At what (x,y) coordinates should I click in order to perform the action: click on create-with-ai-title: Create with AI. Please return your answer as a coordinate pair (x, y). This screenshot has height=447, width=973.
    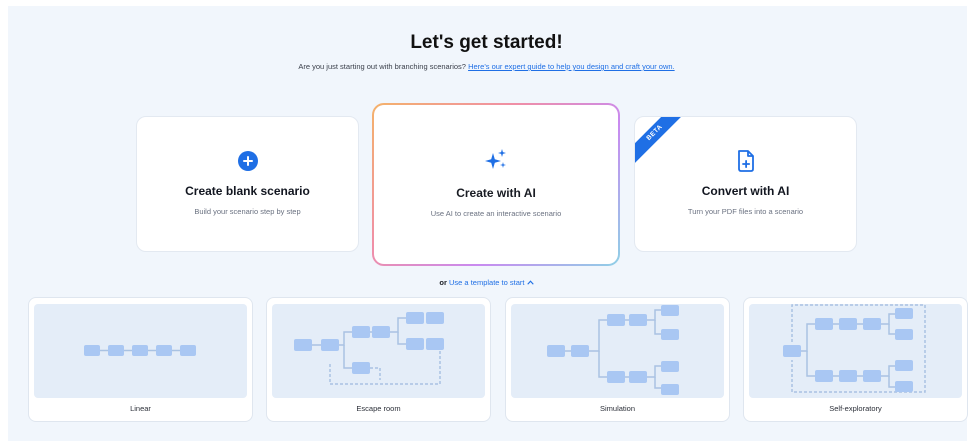
    Looking at the image, I should click on (496, 193).